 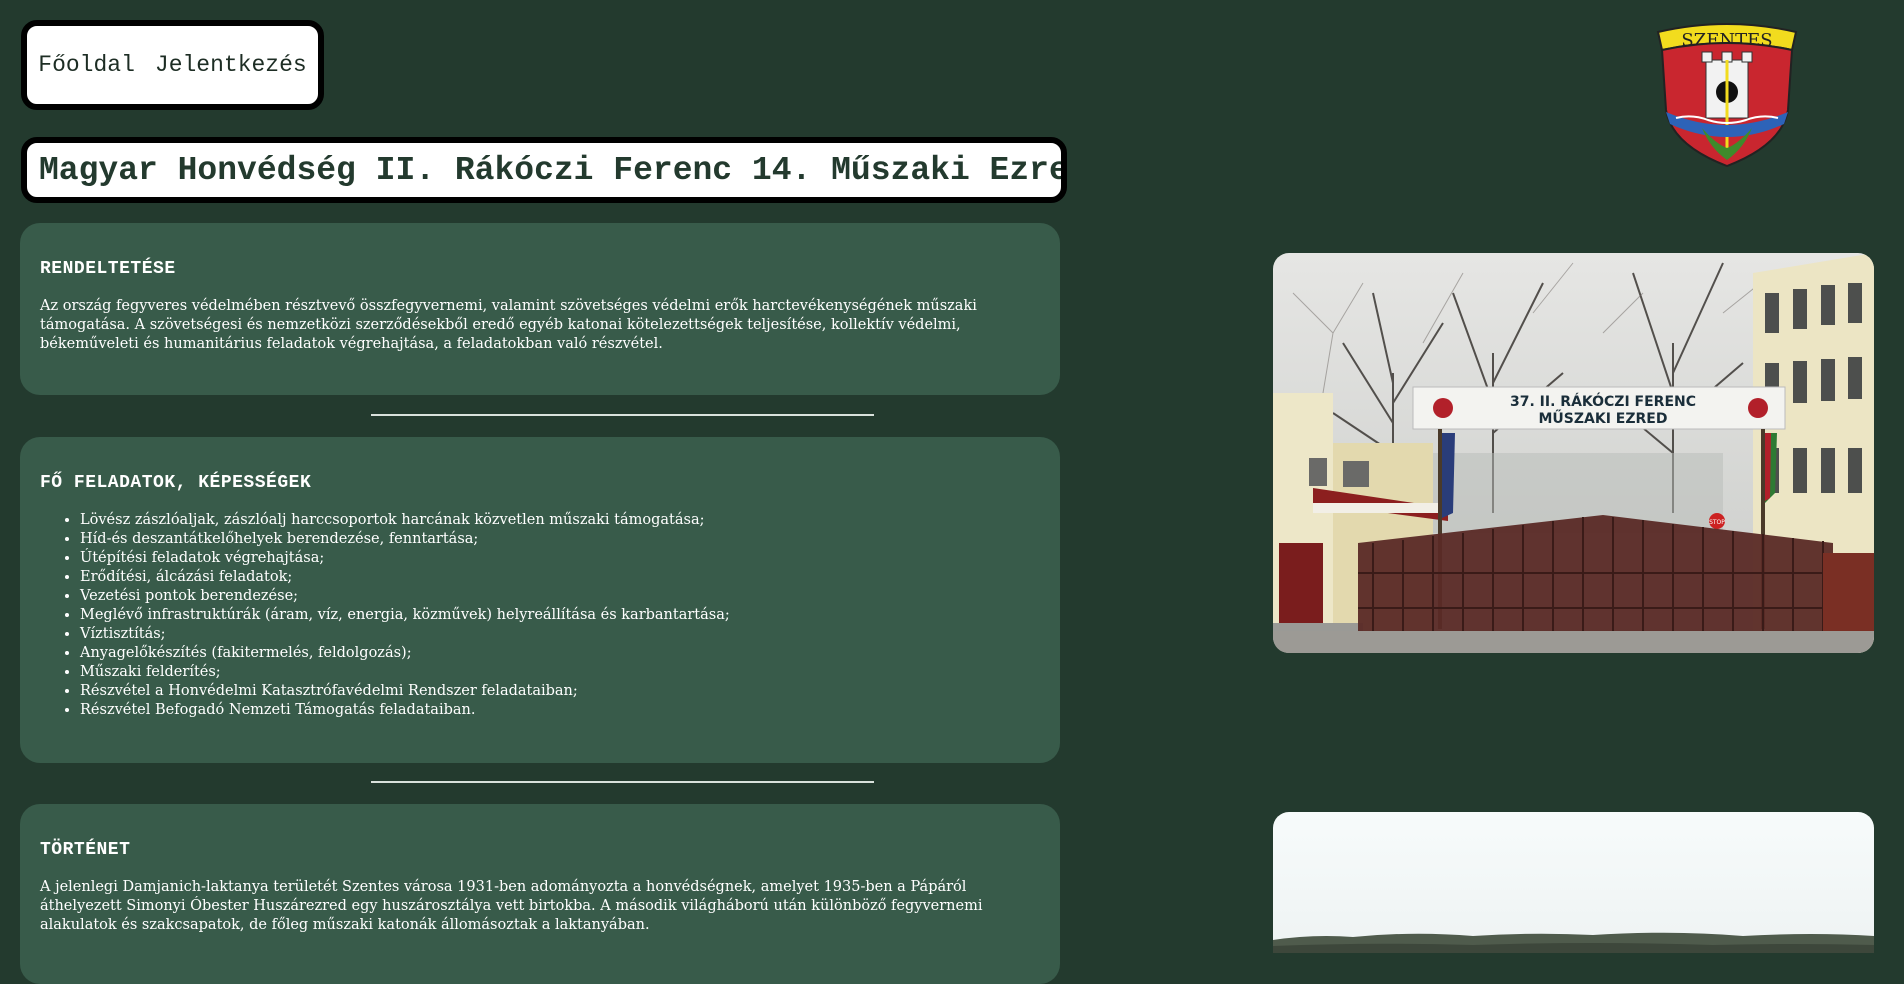 I want to click on landscape-photo, so click(x=1573, y=882).